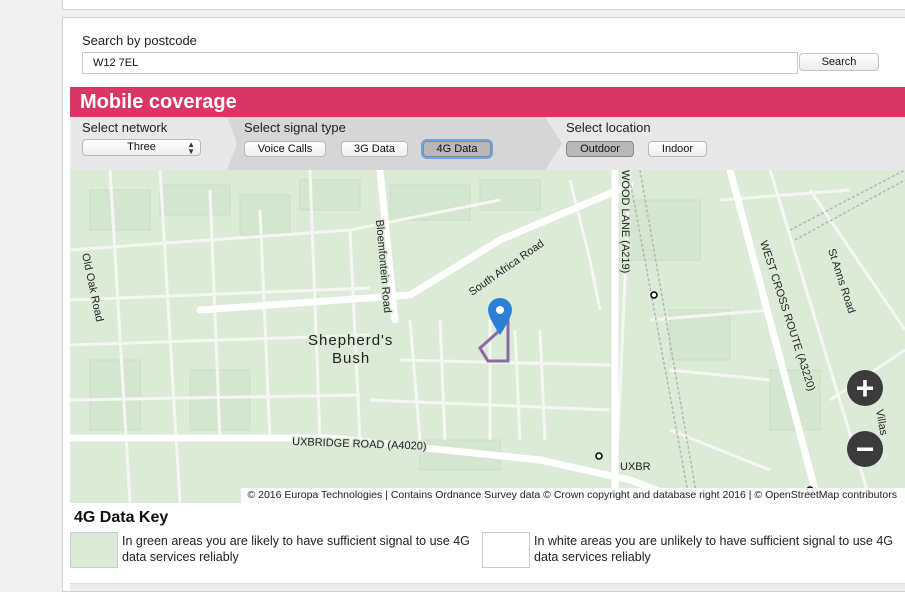 Image resolution: width=905 pixels, height=592 pixels. Describe the element at coordinates (295, 127) in the screenshot. I see `signal-label: Select signal type` at that location.